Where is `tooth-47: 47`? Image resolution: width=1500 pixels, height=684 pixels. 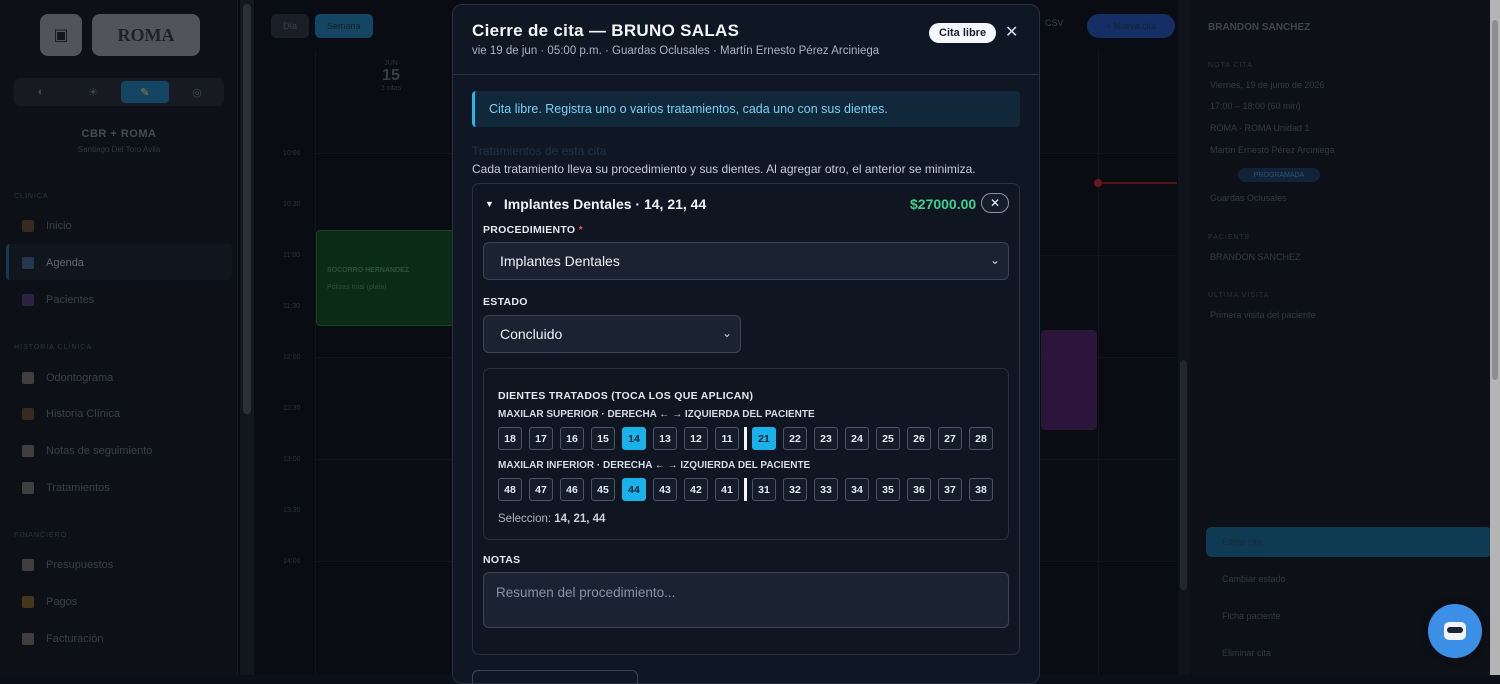
tooth-47: 47 is located at coordinates (541, 489).